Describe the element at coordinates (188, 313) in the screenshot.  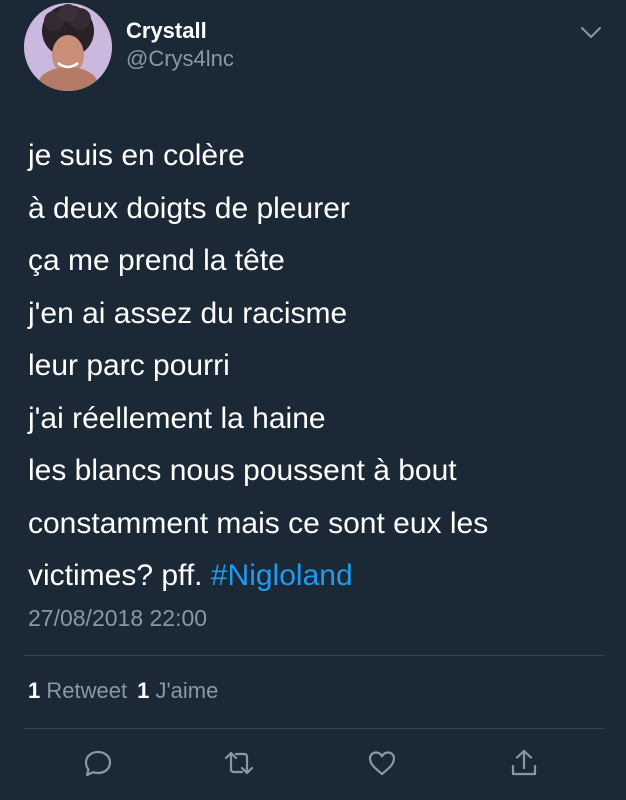
I see `tweet-line: j'en ai assez du racisme` at that location.